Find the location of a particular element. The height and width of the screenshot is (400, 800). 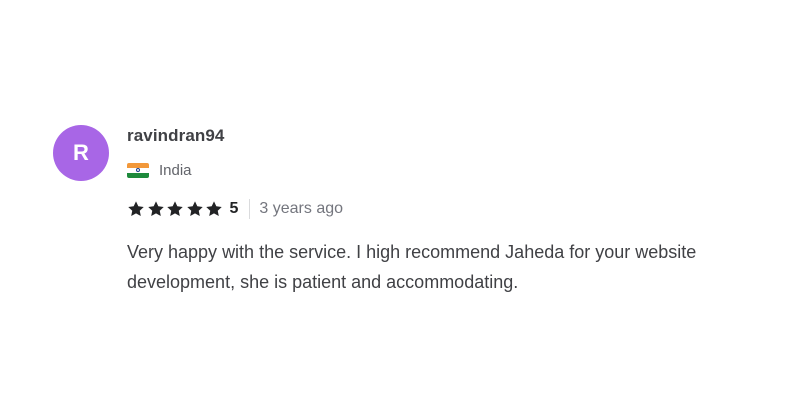

rating-value: 5 is located at coordinates (234, 208).